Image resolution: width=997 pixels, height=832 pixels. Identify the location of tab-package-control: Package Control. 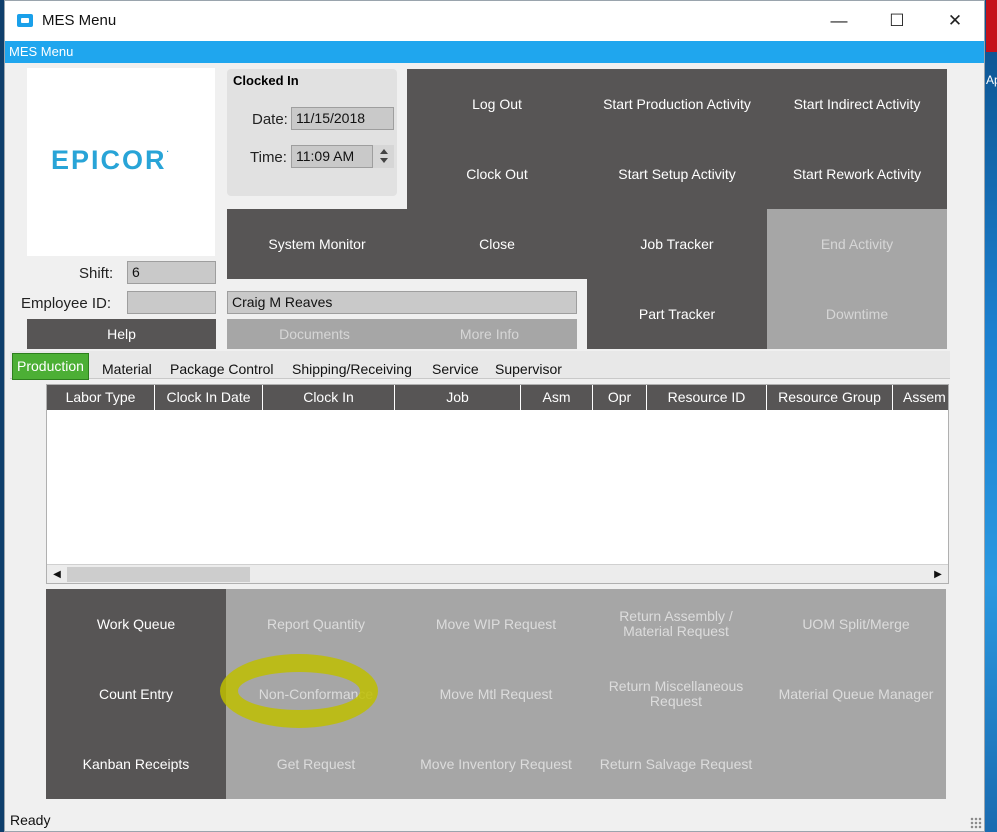
(222, 369).